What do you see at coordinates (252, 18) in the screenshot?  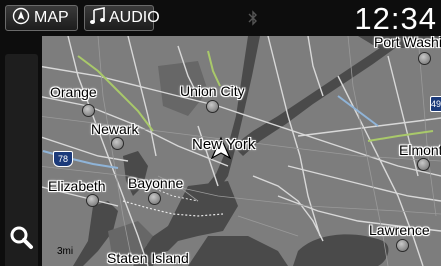 I see `bluetooth-icon` at bounding box center [252, 18].